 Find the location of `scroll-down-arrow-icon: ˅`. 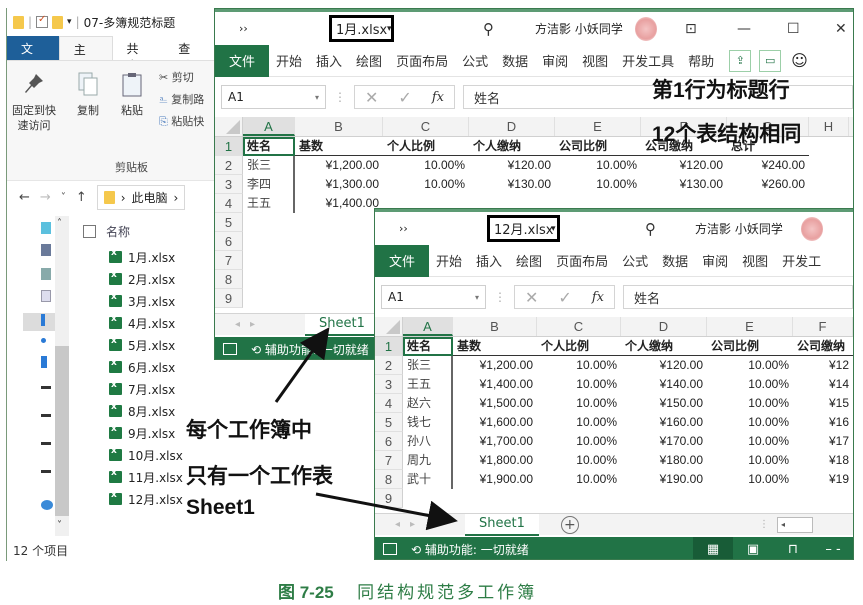

scroll-down-arrow-icon: ˅ is located at coordinates (59, 525).